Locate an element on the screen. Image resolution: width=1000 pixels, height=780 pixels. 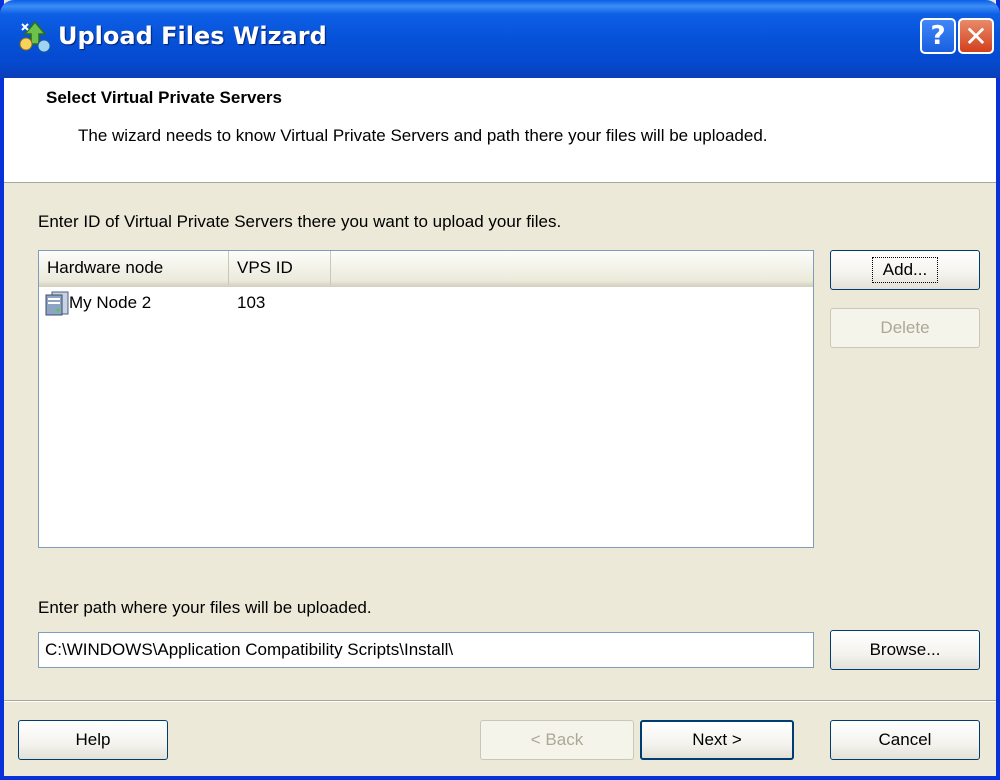
footer-separator is located at coordinates (500, 701).